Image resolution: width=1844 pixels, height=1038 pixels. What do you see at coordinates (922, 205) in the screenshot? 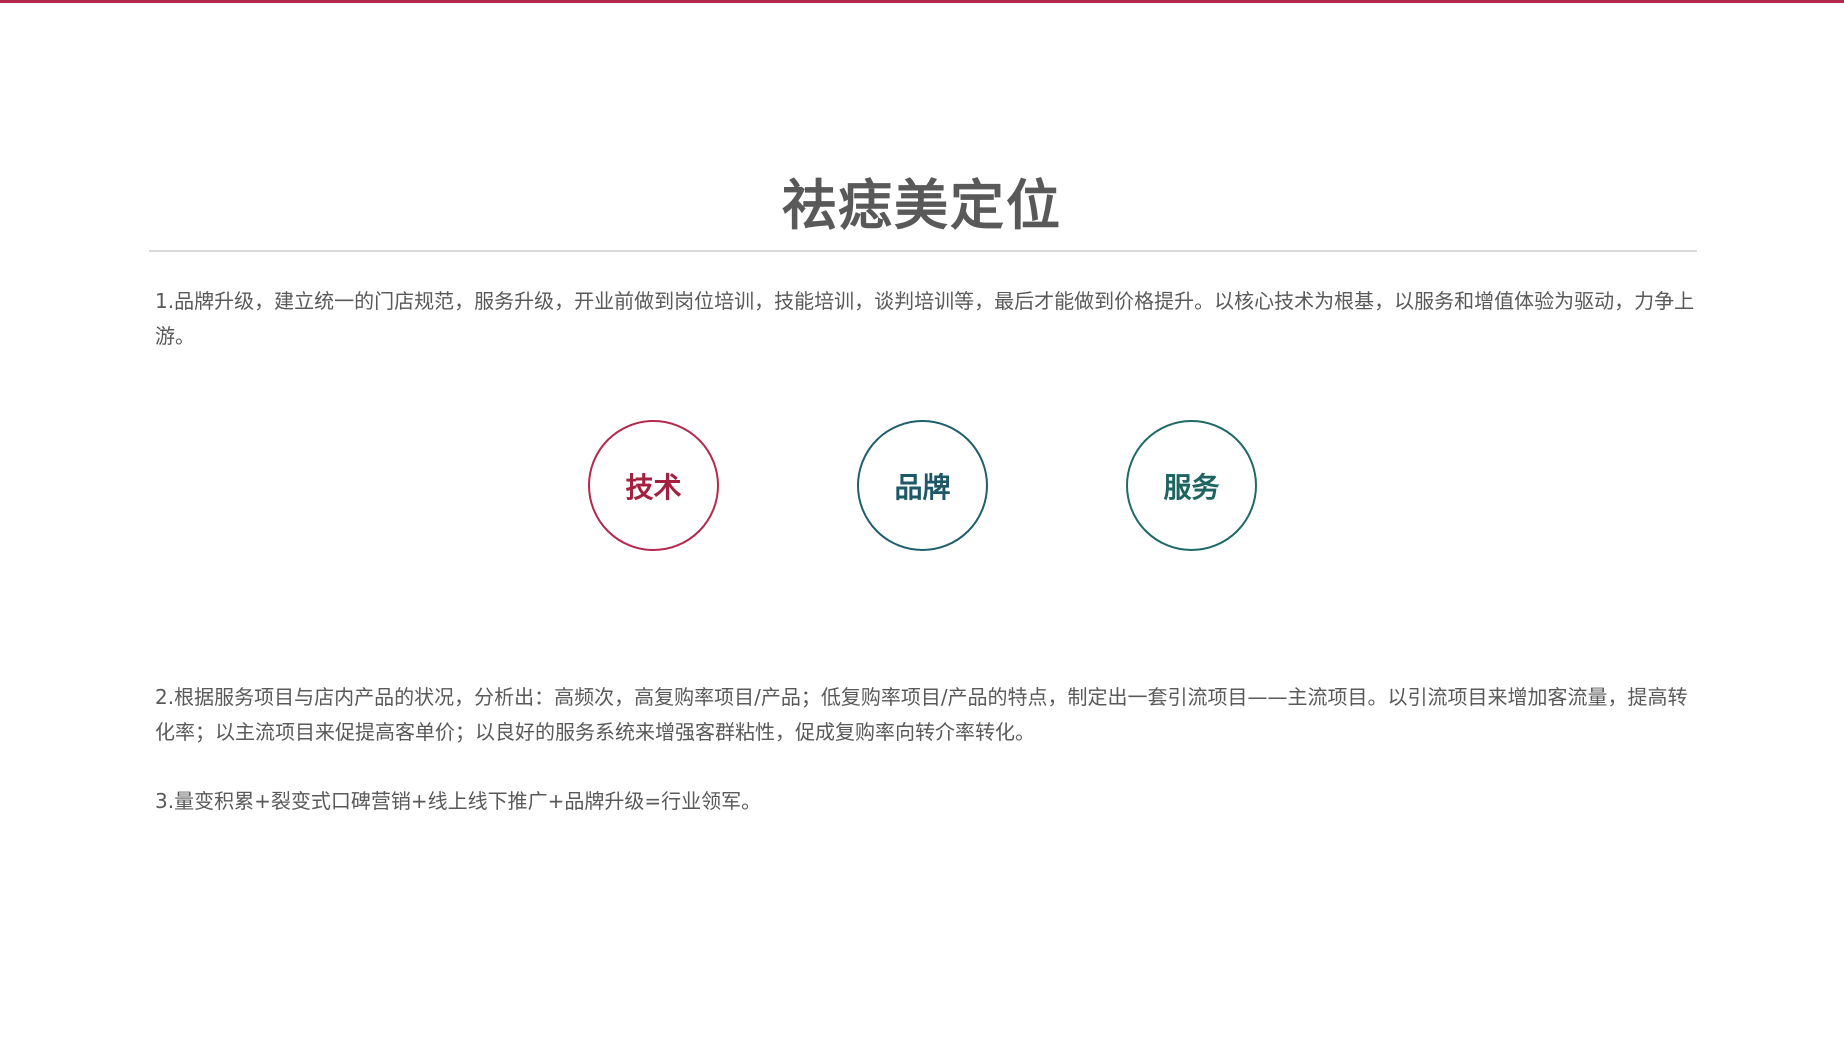
I see `page-title: 祛痣美定位` at bounding box center [922, 205].